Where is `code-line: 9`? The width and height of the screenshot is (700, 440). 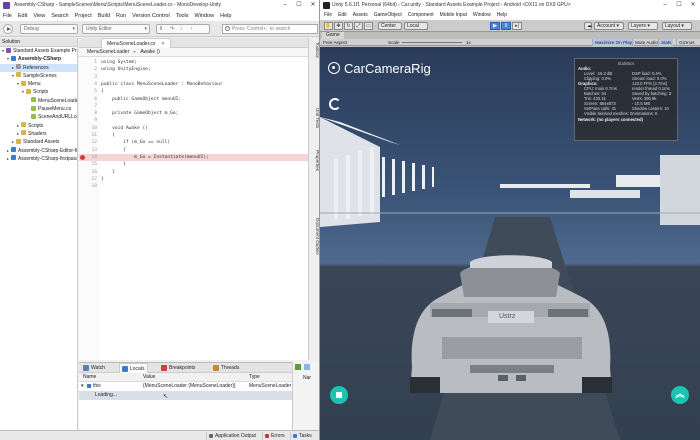 code-line: 9 is located at coordinates (199, 120).